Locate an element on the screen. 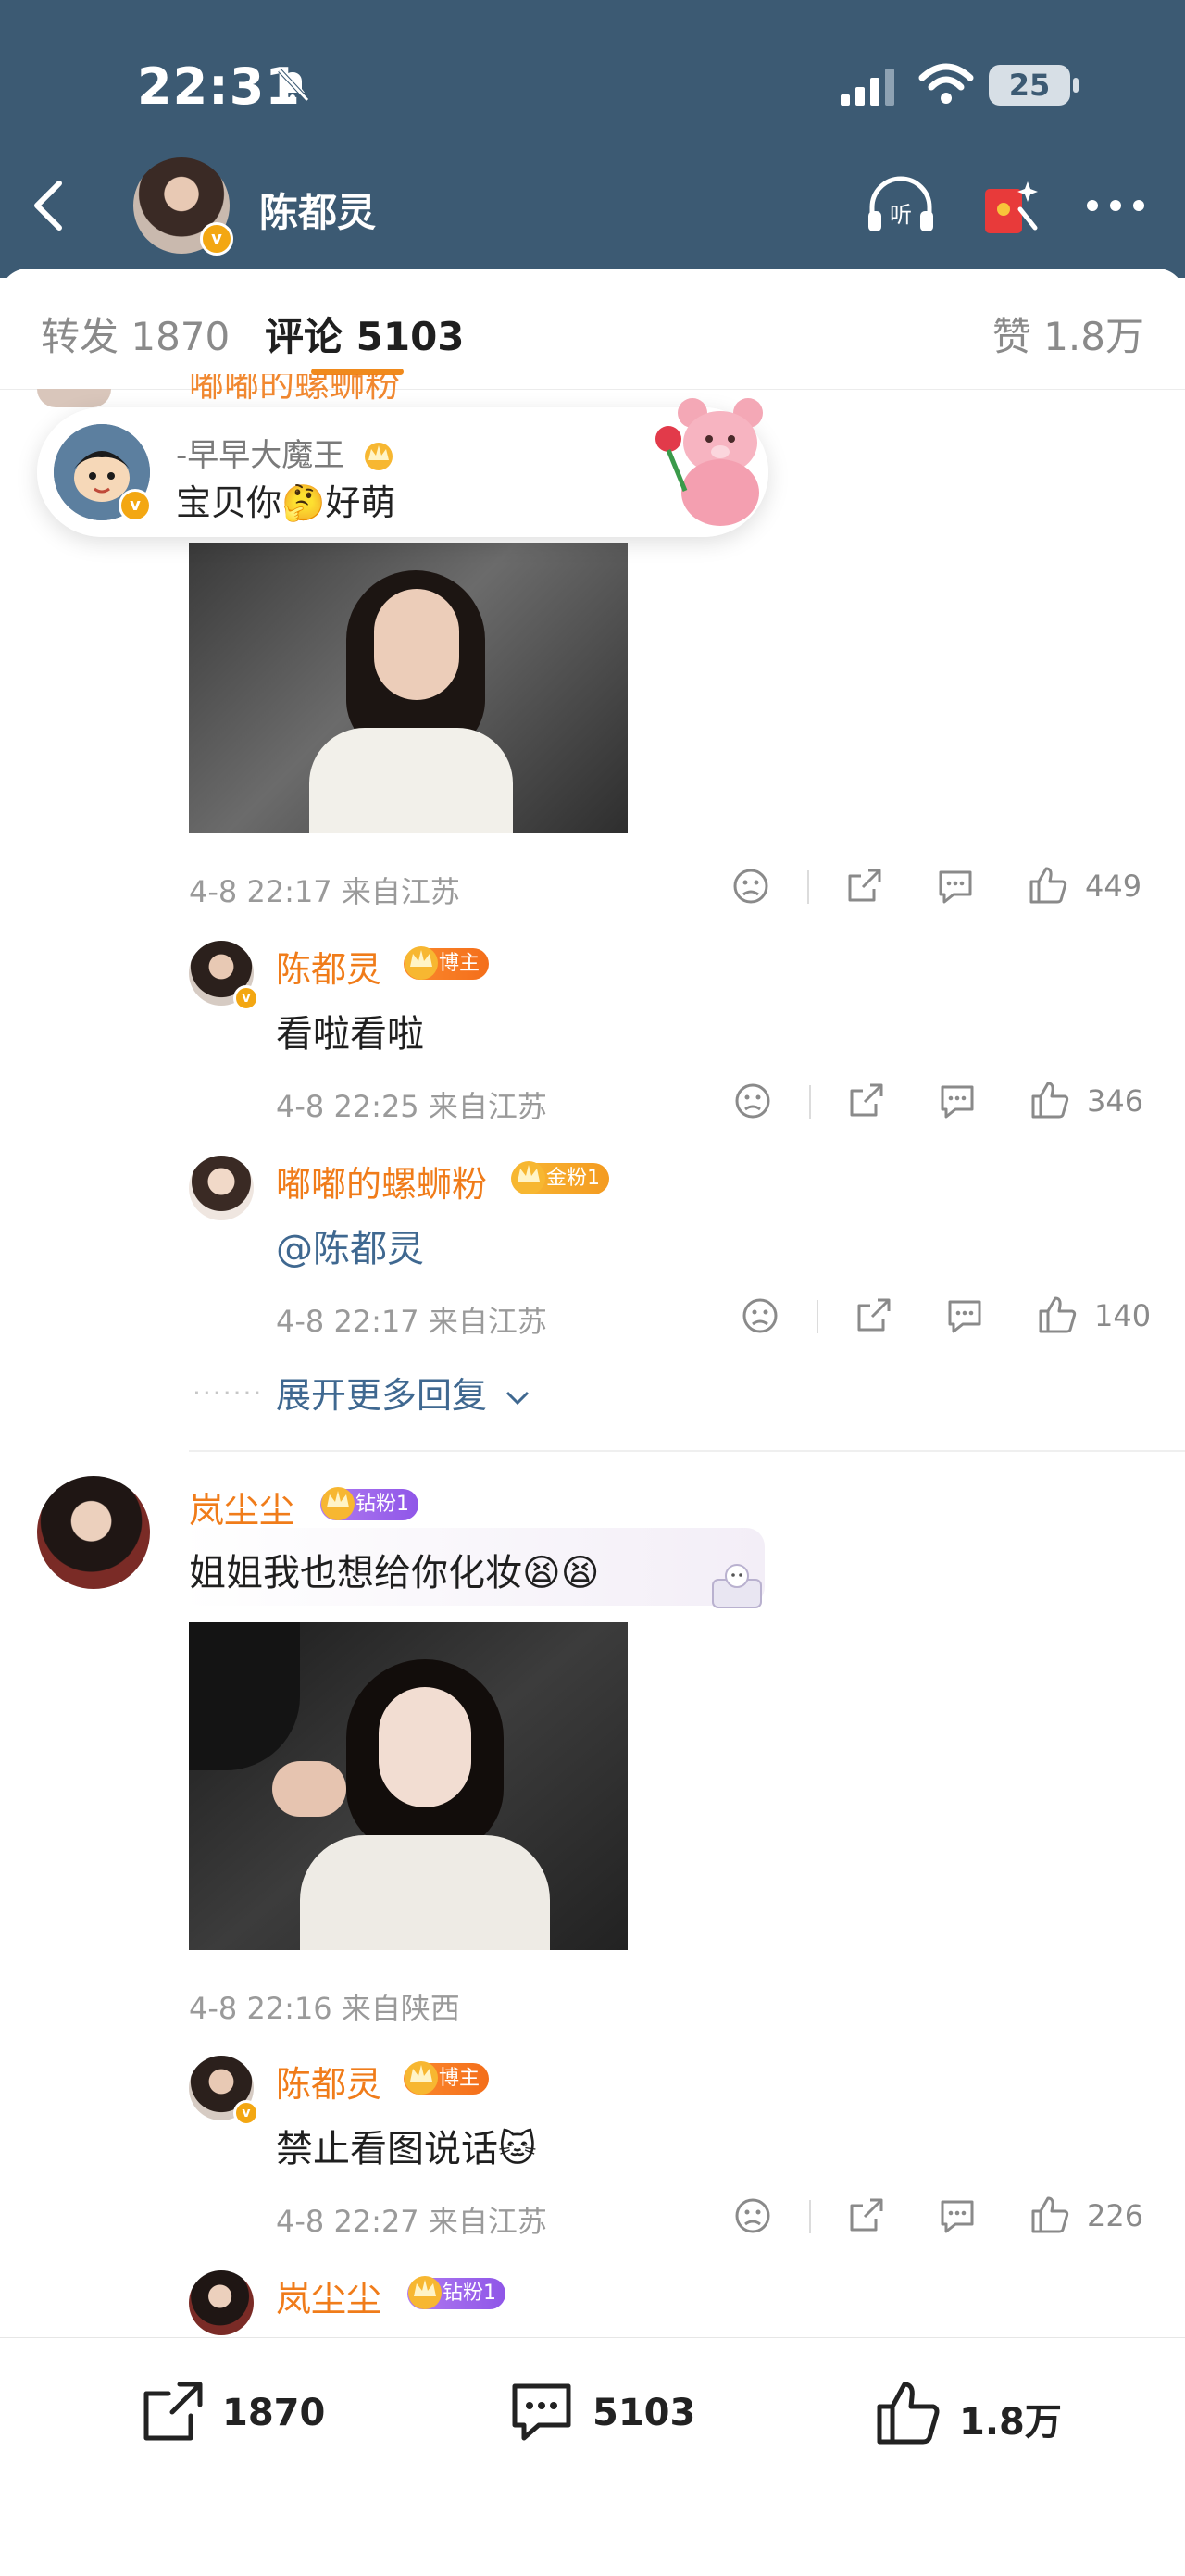 Image resolution: width=1185 pixels, height=2576 pixels. bubble-text: 宝贝你🤔好萌 is located at coordinates (286, 502).